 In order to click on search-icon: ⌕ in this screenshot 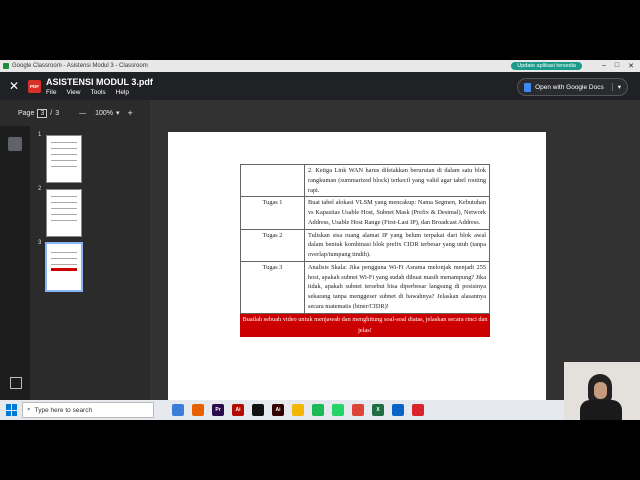, I will do `click(29, 409)`.